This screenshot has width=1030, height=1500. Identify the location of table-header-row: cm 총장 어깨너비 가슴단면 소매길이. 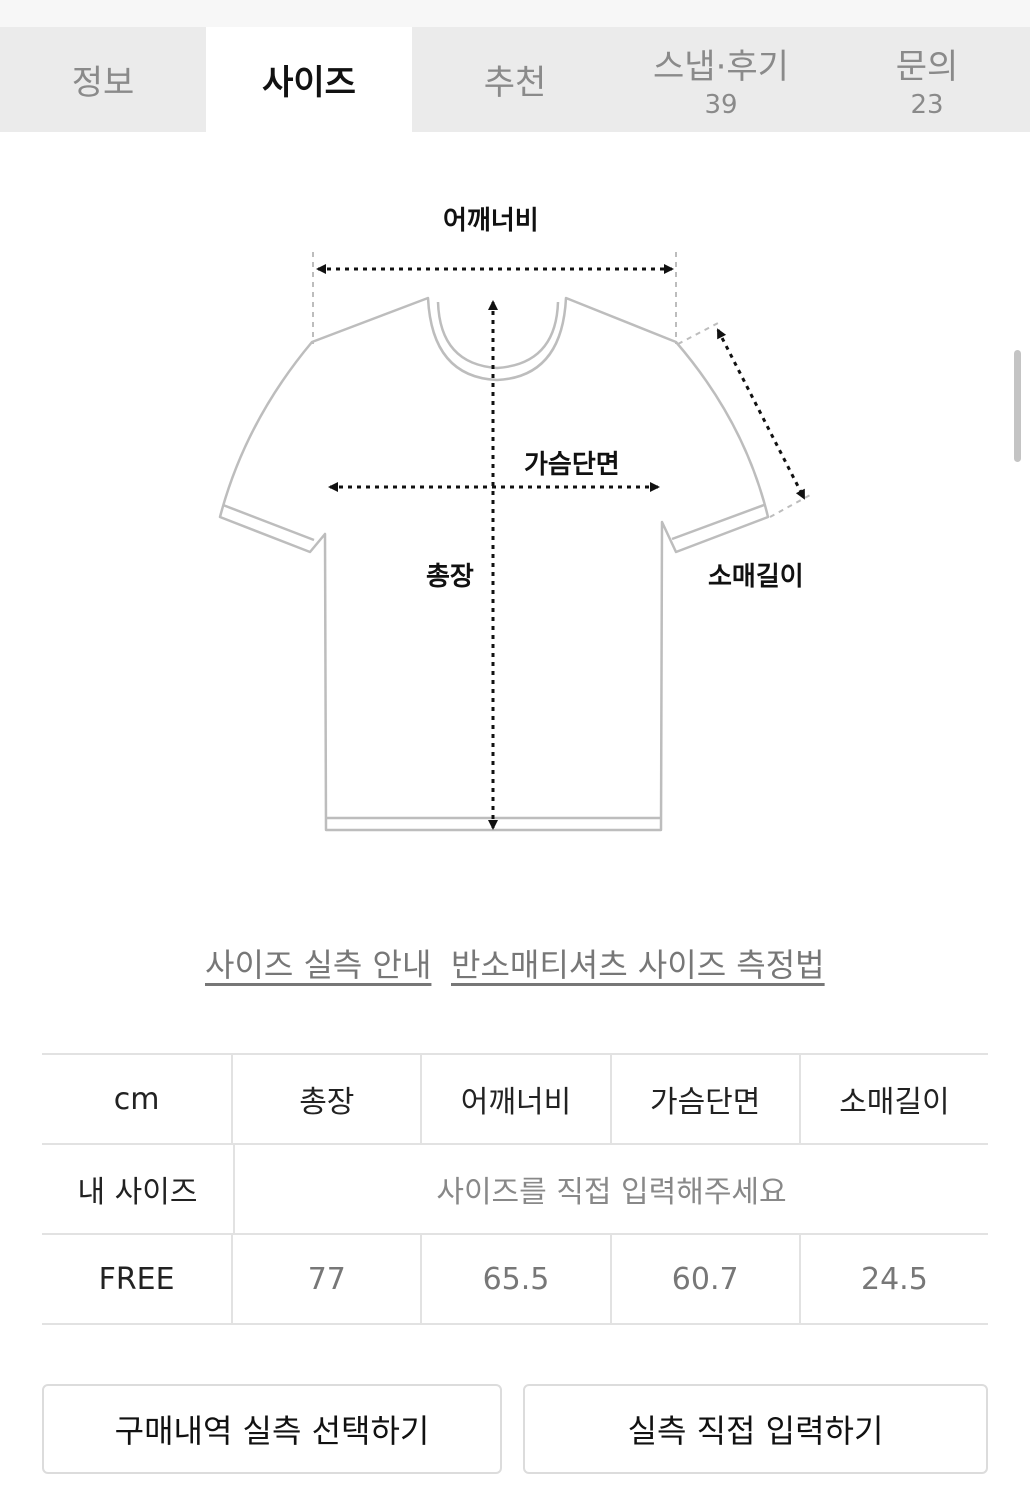
(515, 1098).